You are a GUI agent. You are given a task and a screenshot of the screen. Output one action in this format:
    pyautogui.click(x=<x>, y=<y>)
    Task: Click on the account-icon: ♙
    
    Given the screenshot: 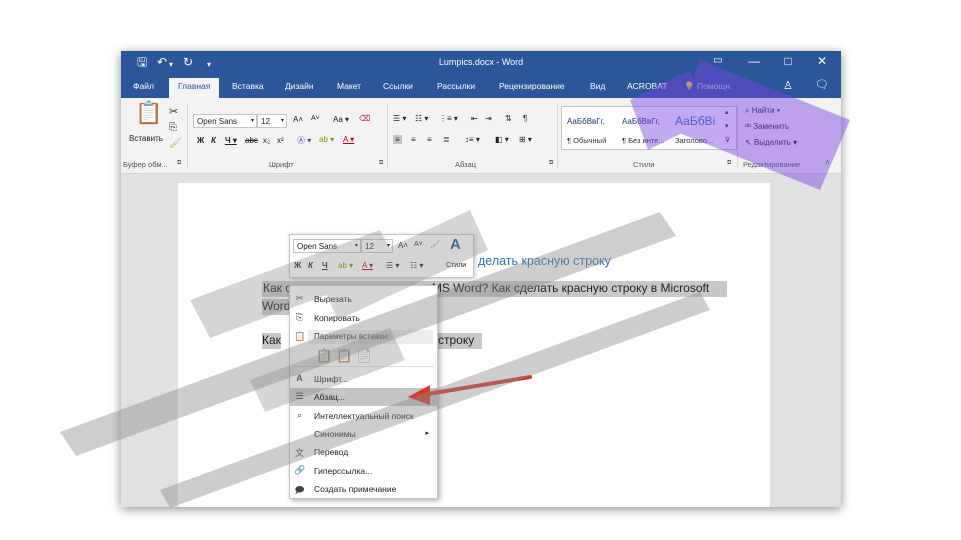 What is the action you would take?
    pyautogui.click(x=788, y=85)
    